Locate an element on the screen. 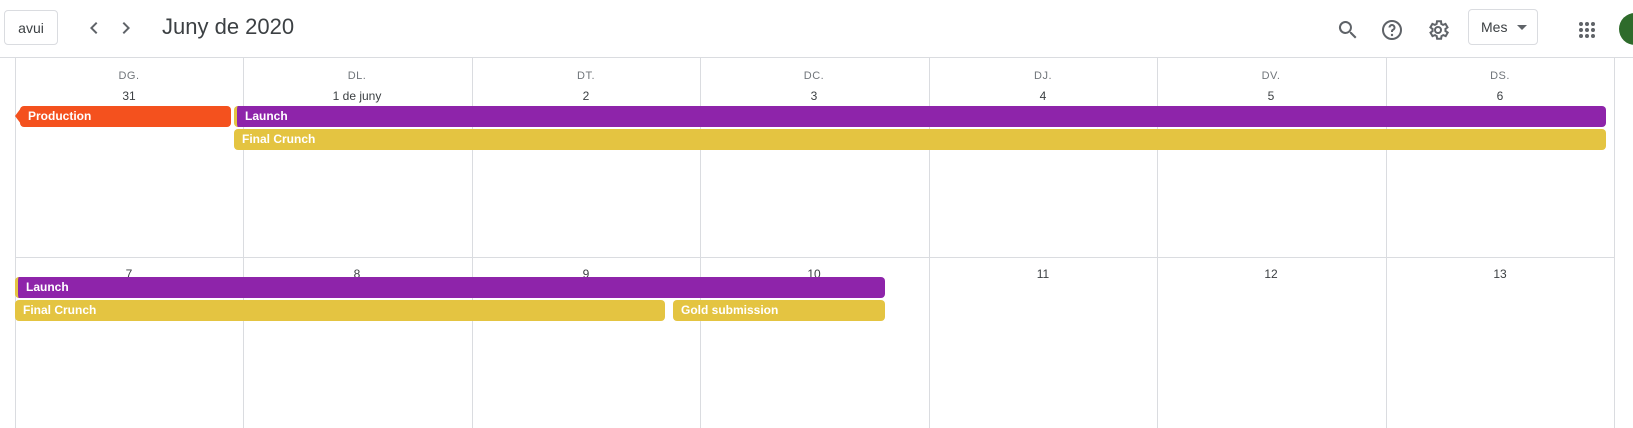 The width and height of the screenshot is (1633, 428). weekday-mon: DL. is located at coordinates (357, 76).